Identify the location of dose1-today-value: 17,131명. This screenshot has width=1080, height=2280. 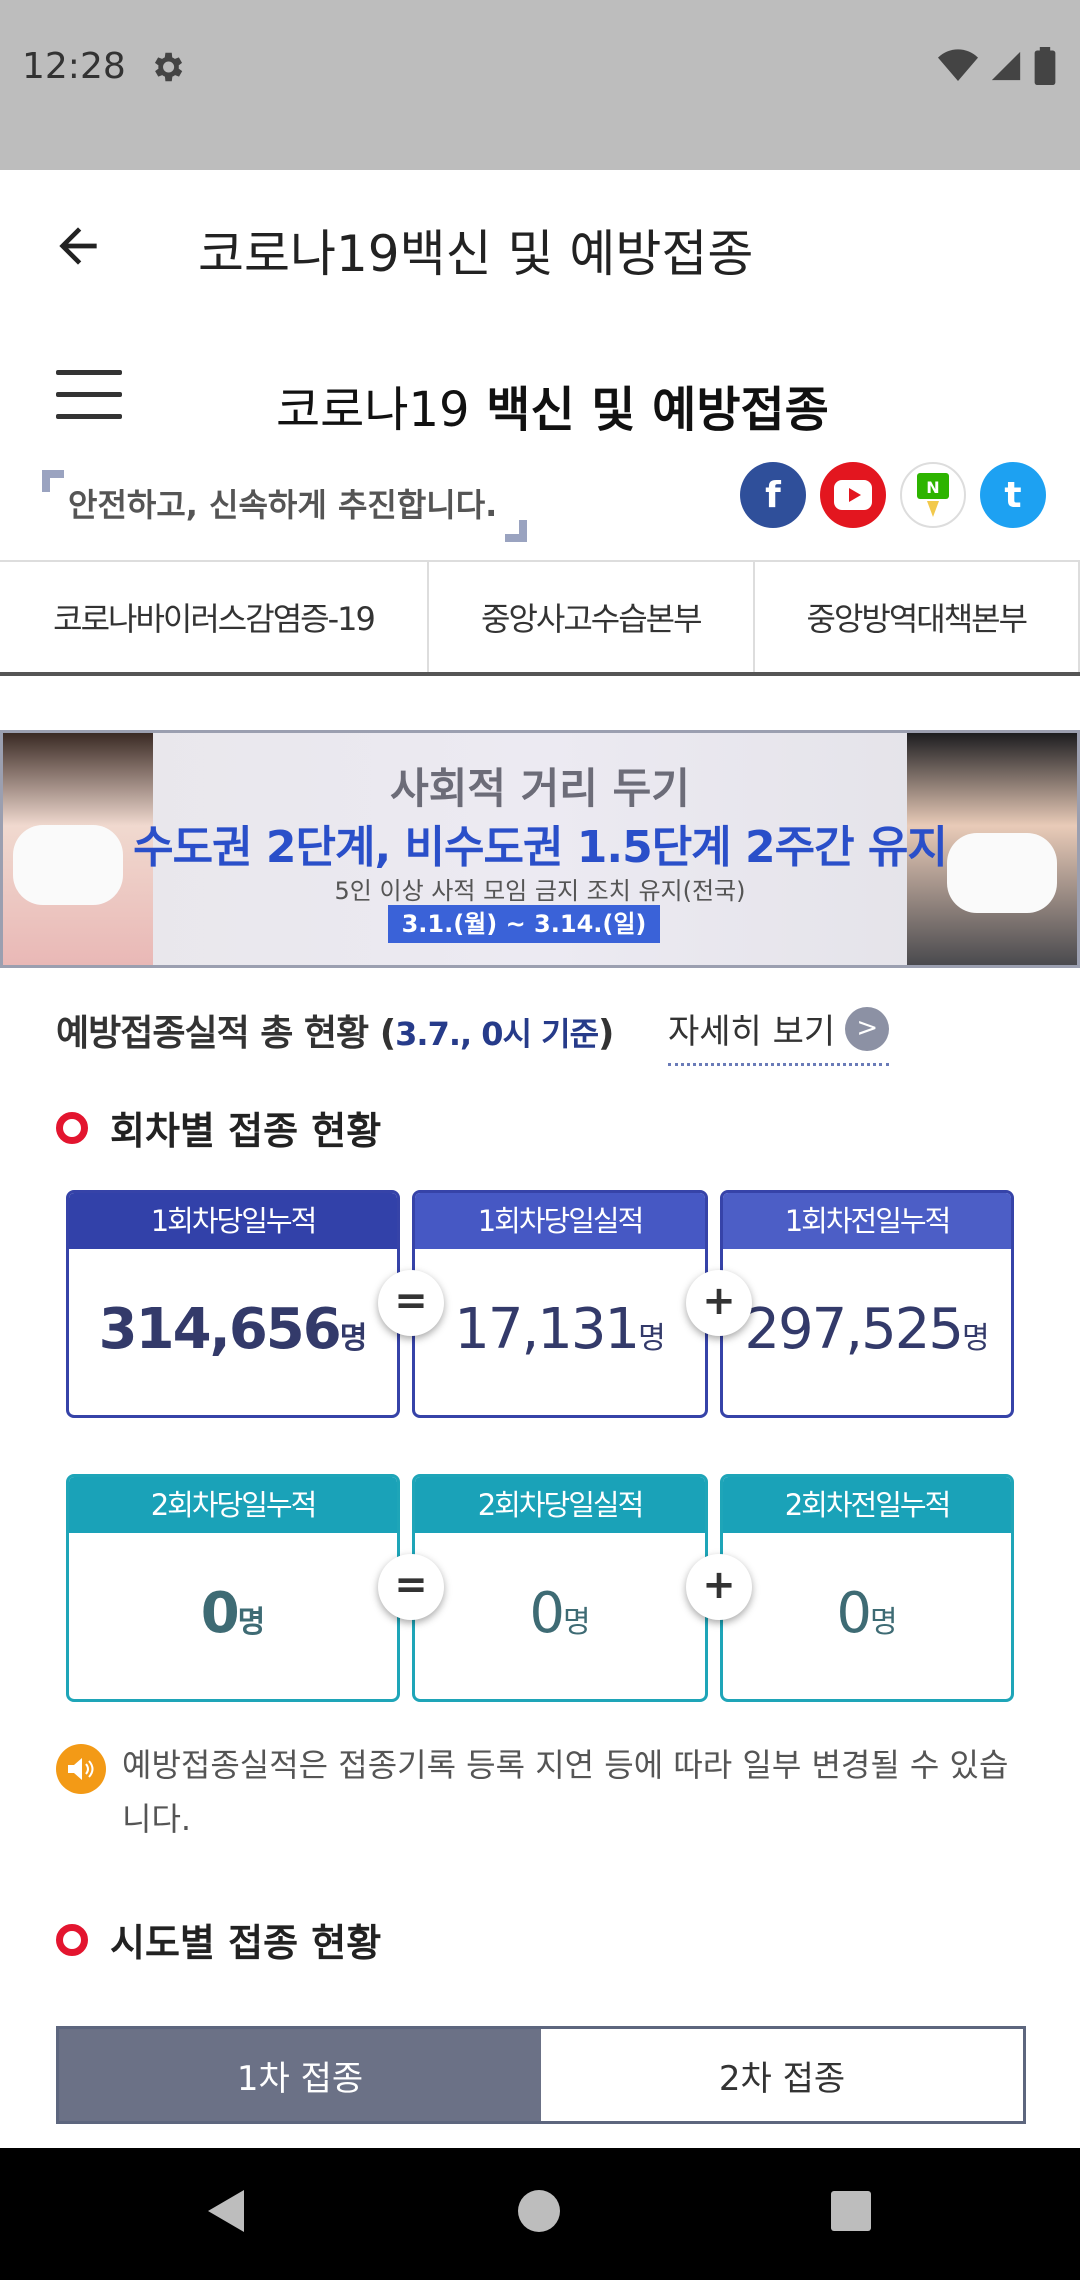
(560, 1329).